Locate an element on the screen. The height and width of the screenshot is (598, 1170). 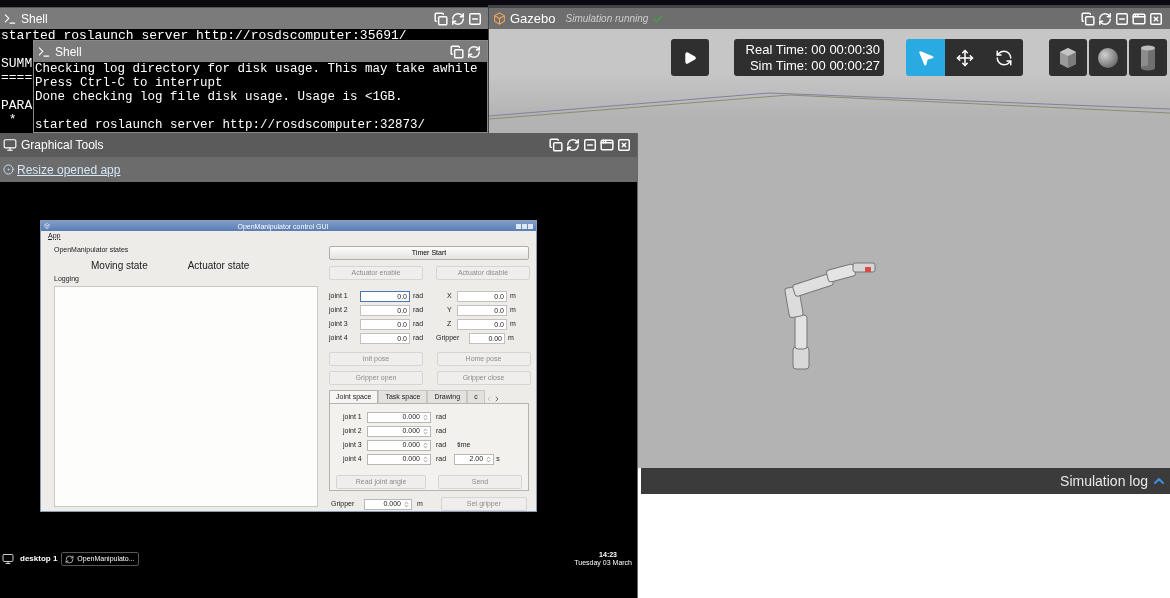
sphere-icon is located at coordinates (1108, 57).